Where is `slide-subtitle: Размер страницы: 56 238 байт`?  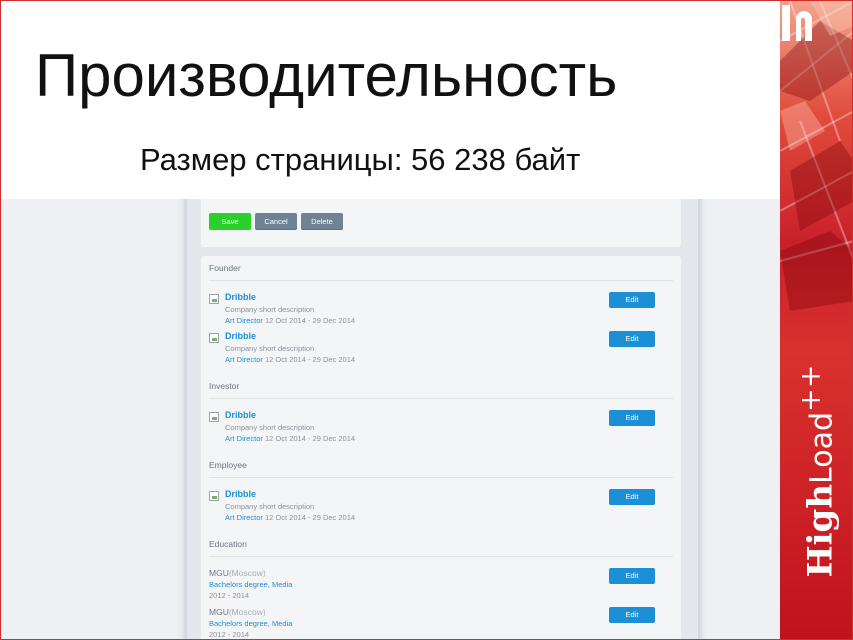
slide-subtitle: Размер страницы: 56 238 байт is located at coordinates (360, 159).